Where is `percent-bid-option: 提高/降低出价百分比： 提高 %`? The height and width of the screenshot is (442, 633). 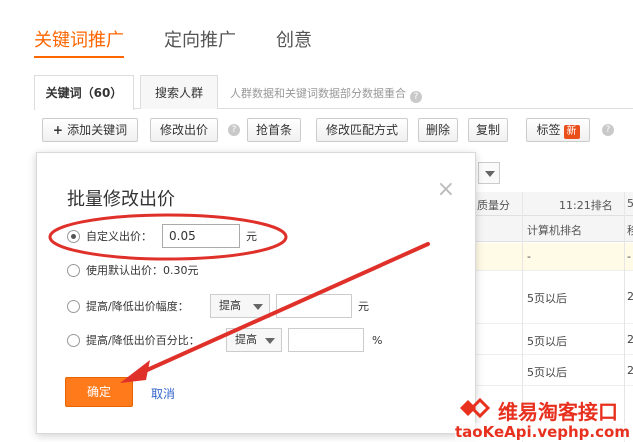
percent-bid-option: 提高/降低出价百分比： 提高 % is located at coordinates (224, 340).